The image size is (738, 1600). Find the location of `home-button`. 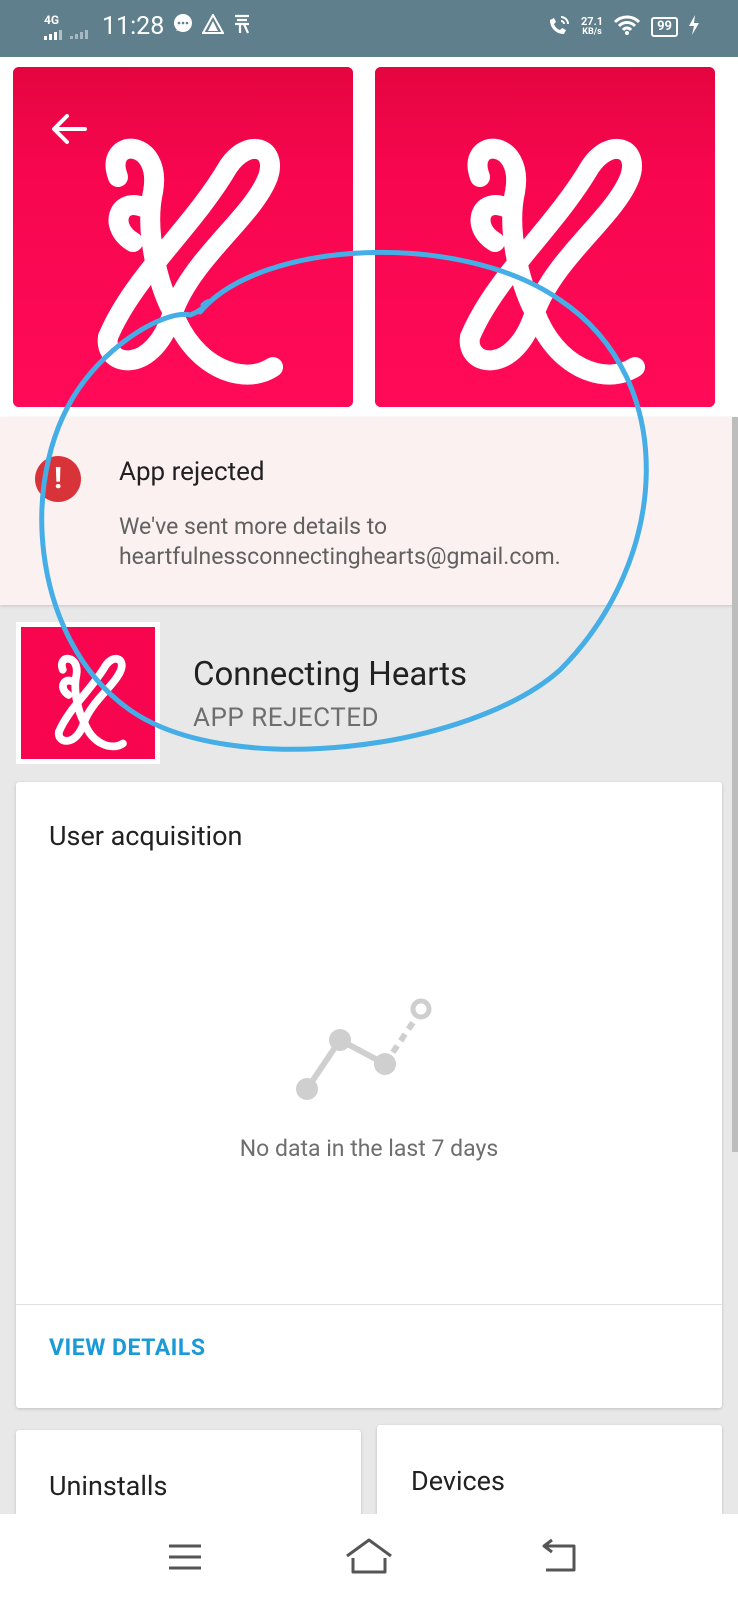

home-button is located at coordinates (369, 1557).